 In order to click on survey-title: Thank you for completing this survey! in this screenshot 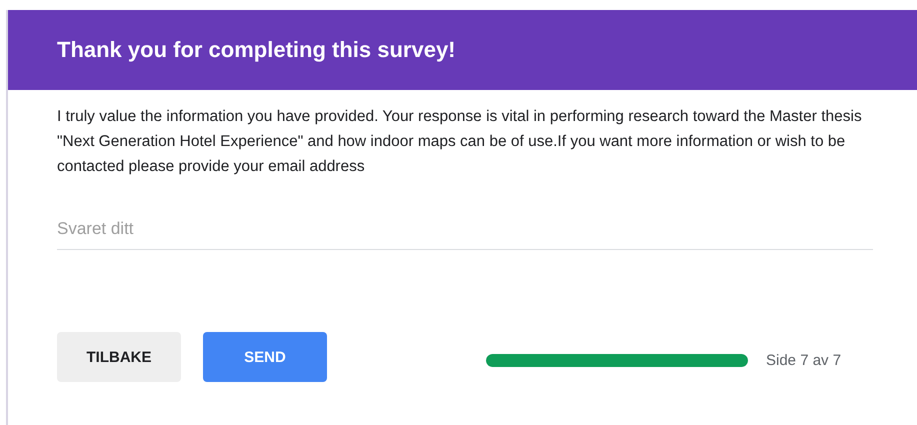, I will do `click(256, 50)`.